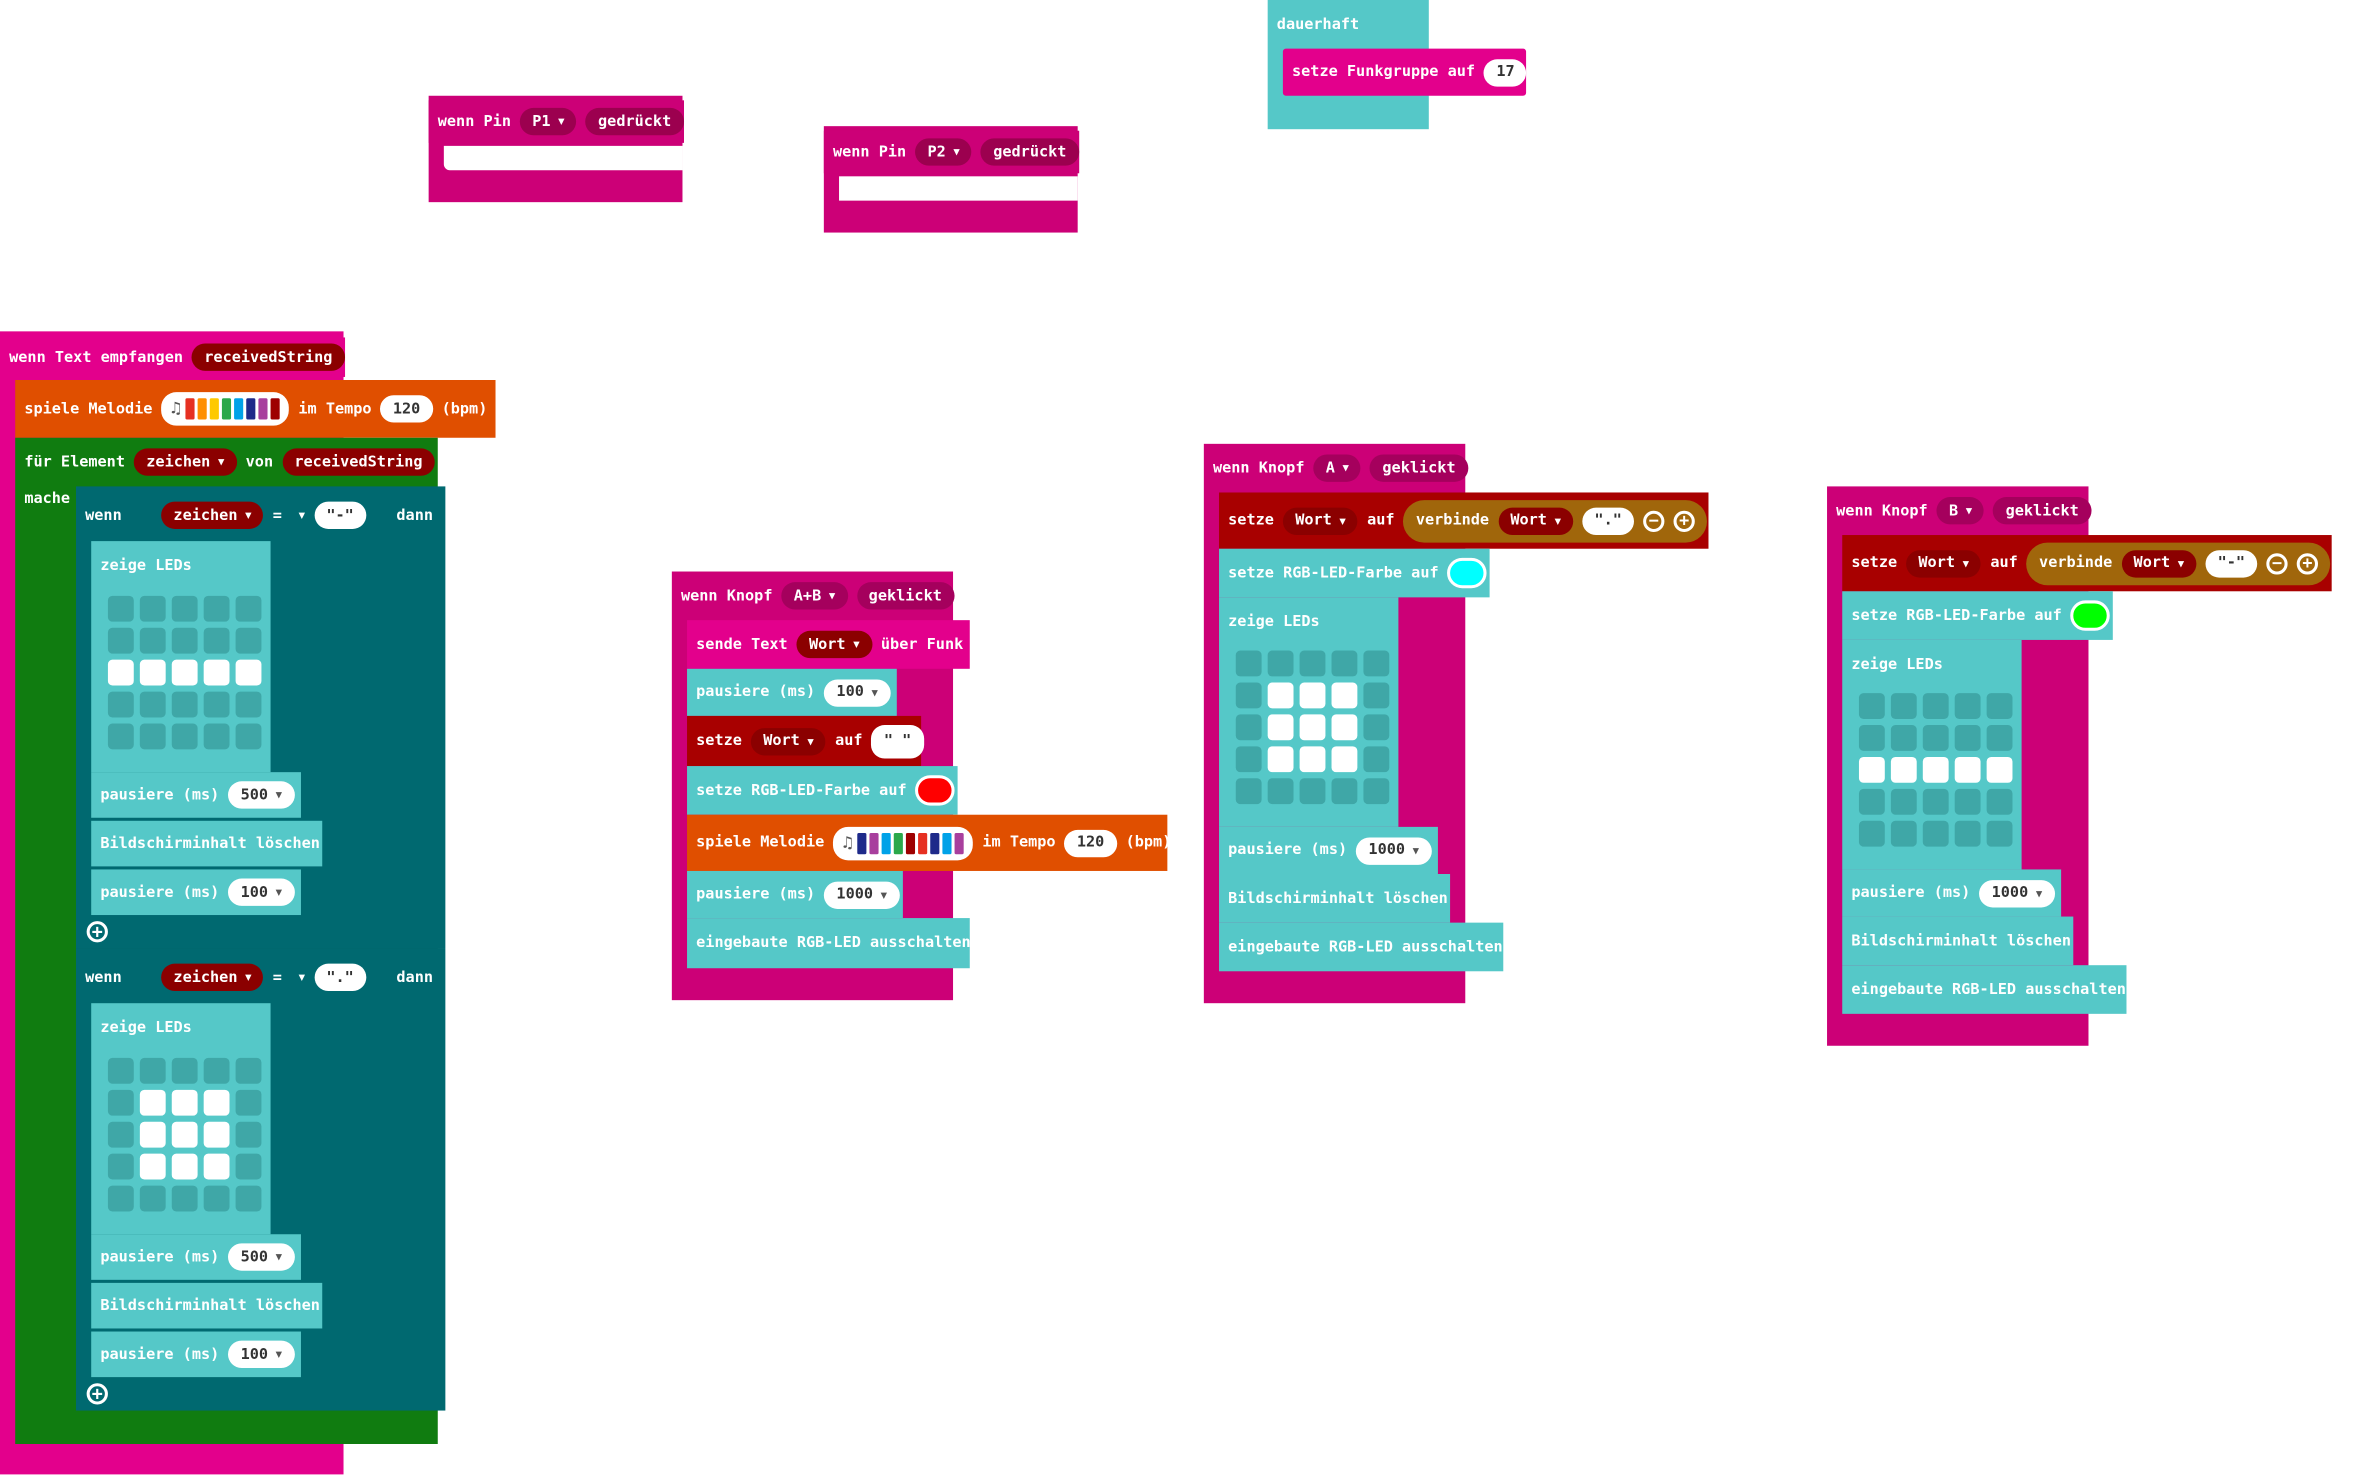 The width and height of the screenshot is (2356, 1477). Describe the element at coordinates (1354, 573) in the screenshot. I see `set-rgb-cyan-block: setze RGB-LED-Farbe auf` at that location.